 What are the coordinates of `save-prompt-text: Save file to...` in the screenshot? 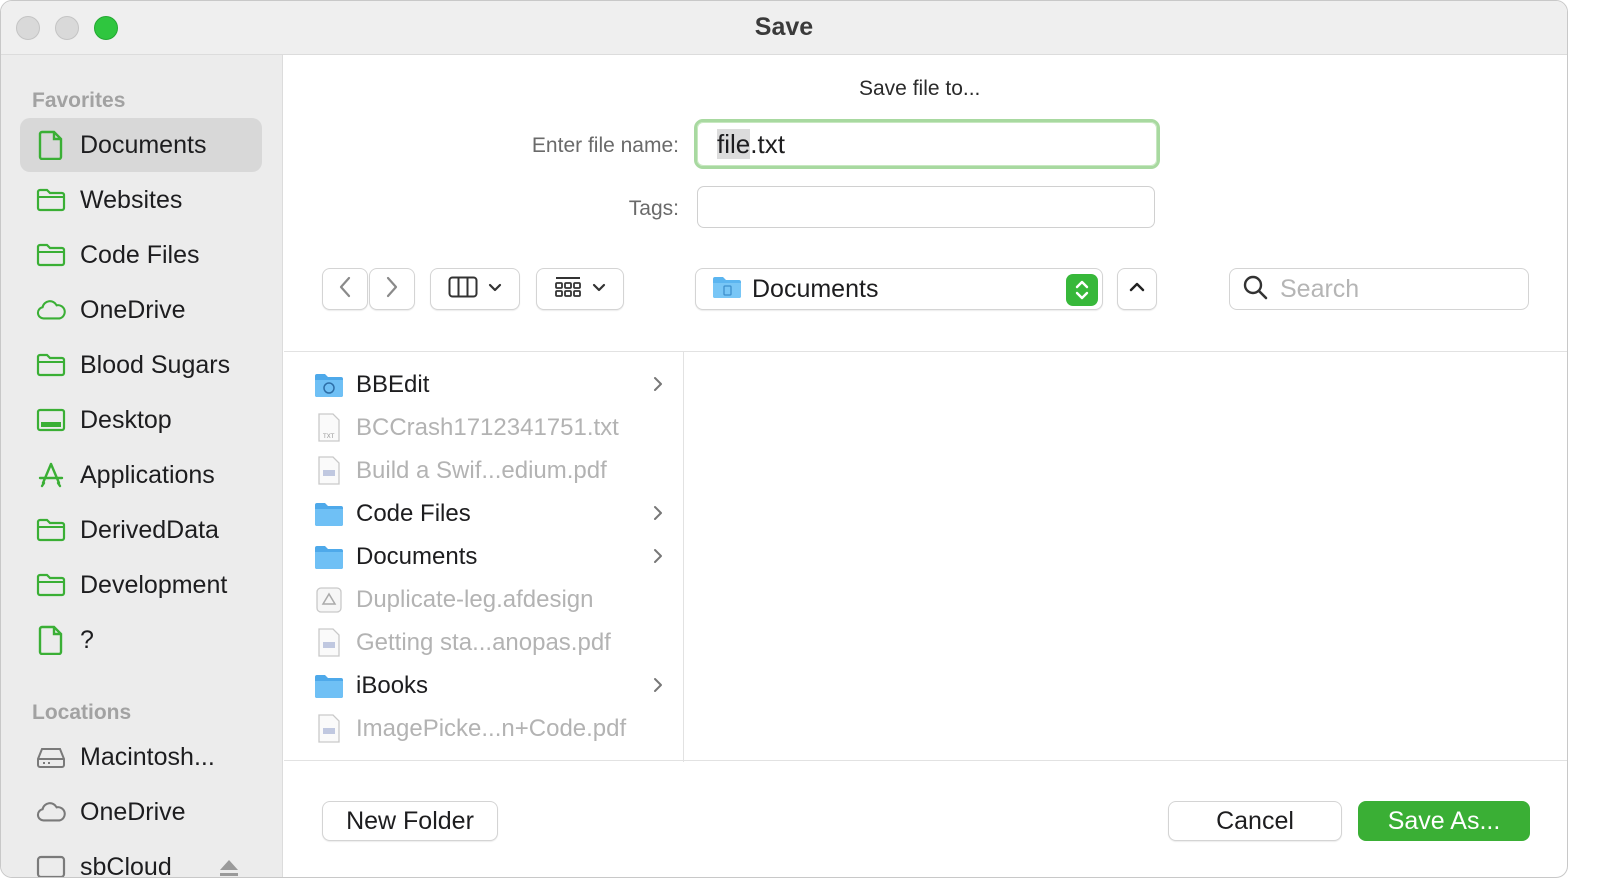 It's located at (920, 88).